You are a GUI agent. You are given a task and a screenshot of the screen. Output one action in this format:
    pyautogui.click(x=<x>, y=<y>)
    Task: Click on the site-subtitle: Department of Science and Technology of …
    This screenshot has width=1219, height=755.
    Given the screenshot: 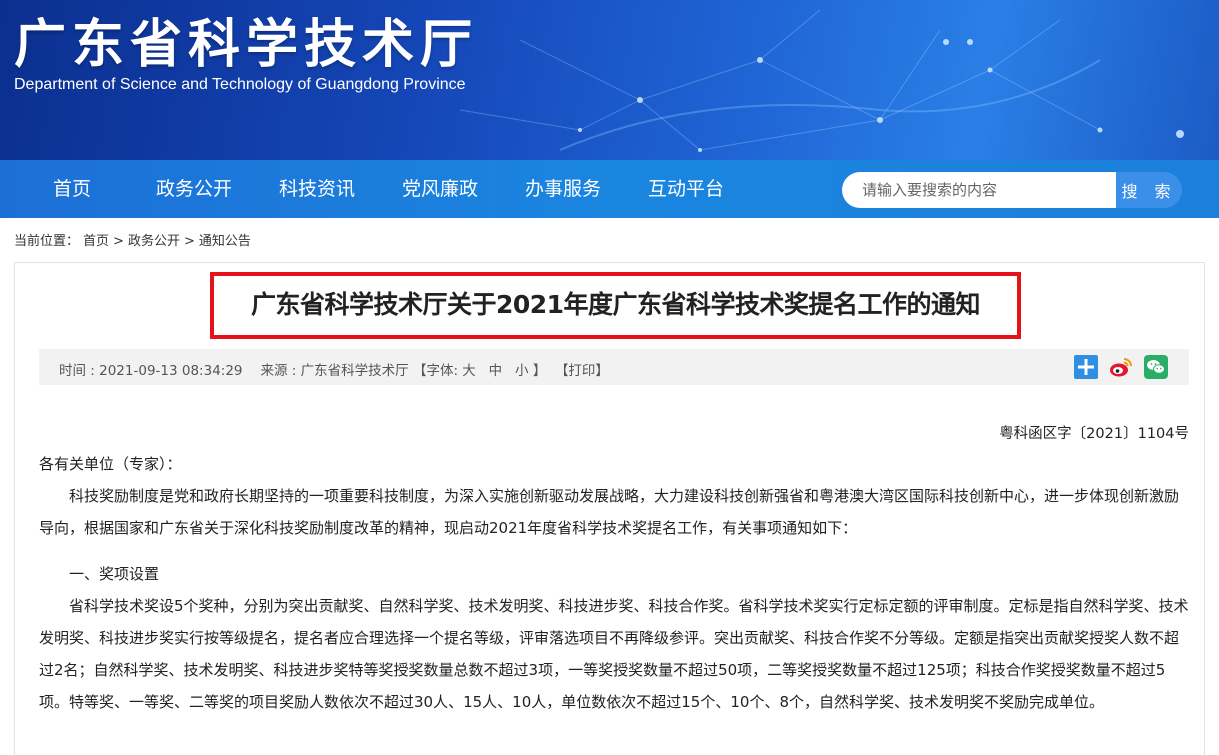 What is the action you would take?
    pyautogui.click(x=240, y=84)
    